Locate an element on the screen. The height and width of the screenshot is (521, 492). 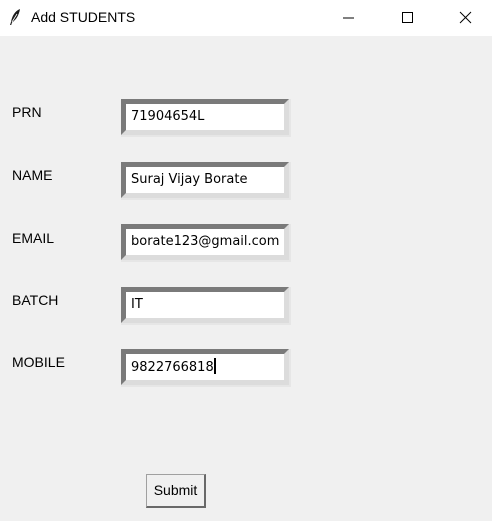
batch-value: IT is located at coordinates (137, 304).